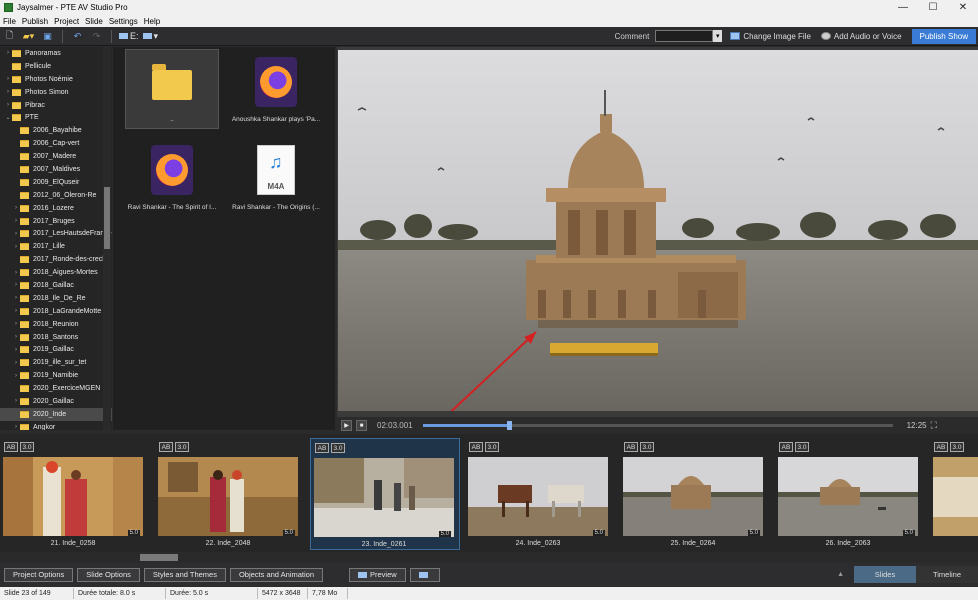  What do you see at coordinates (56, 79) in the screenshot?
I see `tree-item: › Photos Noémie` at bounding box center [56, 79].